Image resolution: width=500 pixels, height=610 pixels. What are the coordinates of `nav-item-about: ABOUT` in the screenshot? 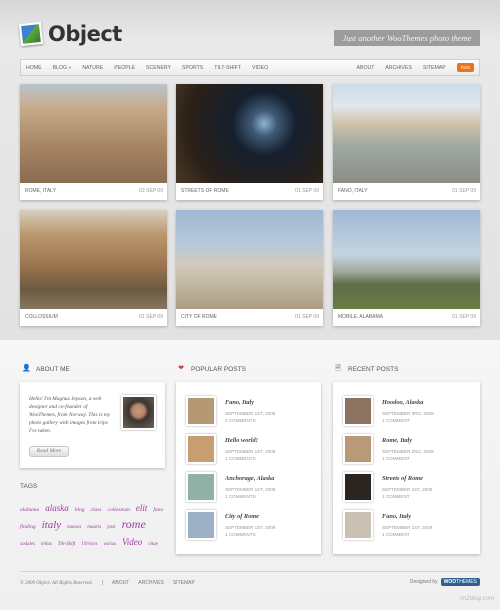 It's located at (366, 68).